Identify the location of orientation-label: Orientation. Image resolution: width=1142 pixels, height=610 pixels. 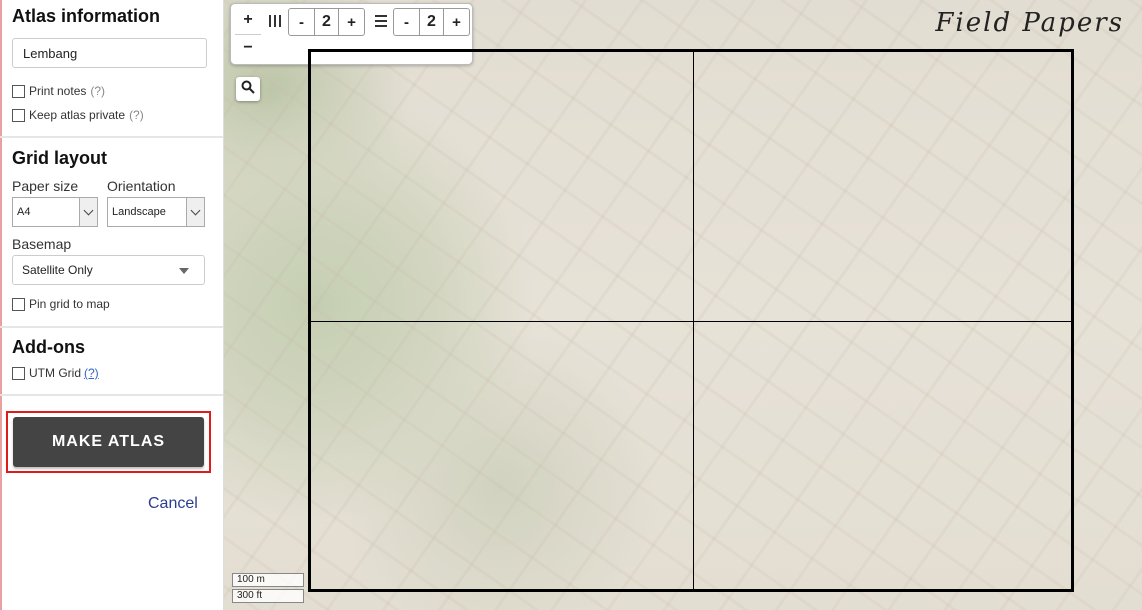
(141, 186).